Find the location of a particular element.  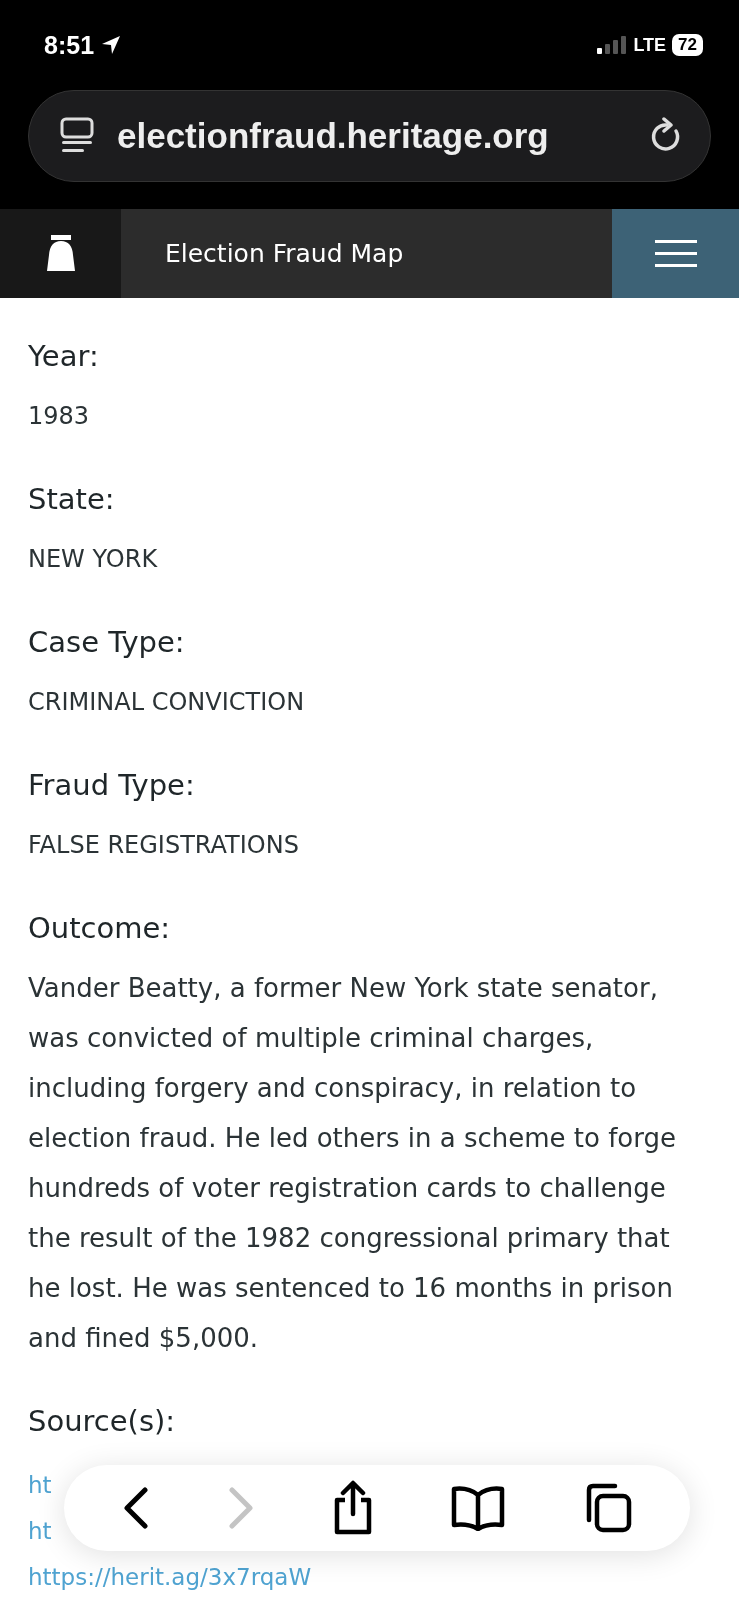

location-arrow-icon is located at coordinates (111, 45).